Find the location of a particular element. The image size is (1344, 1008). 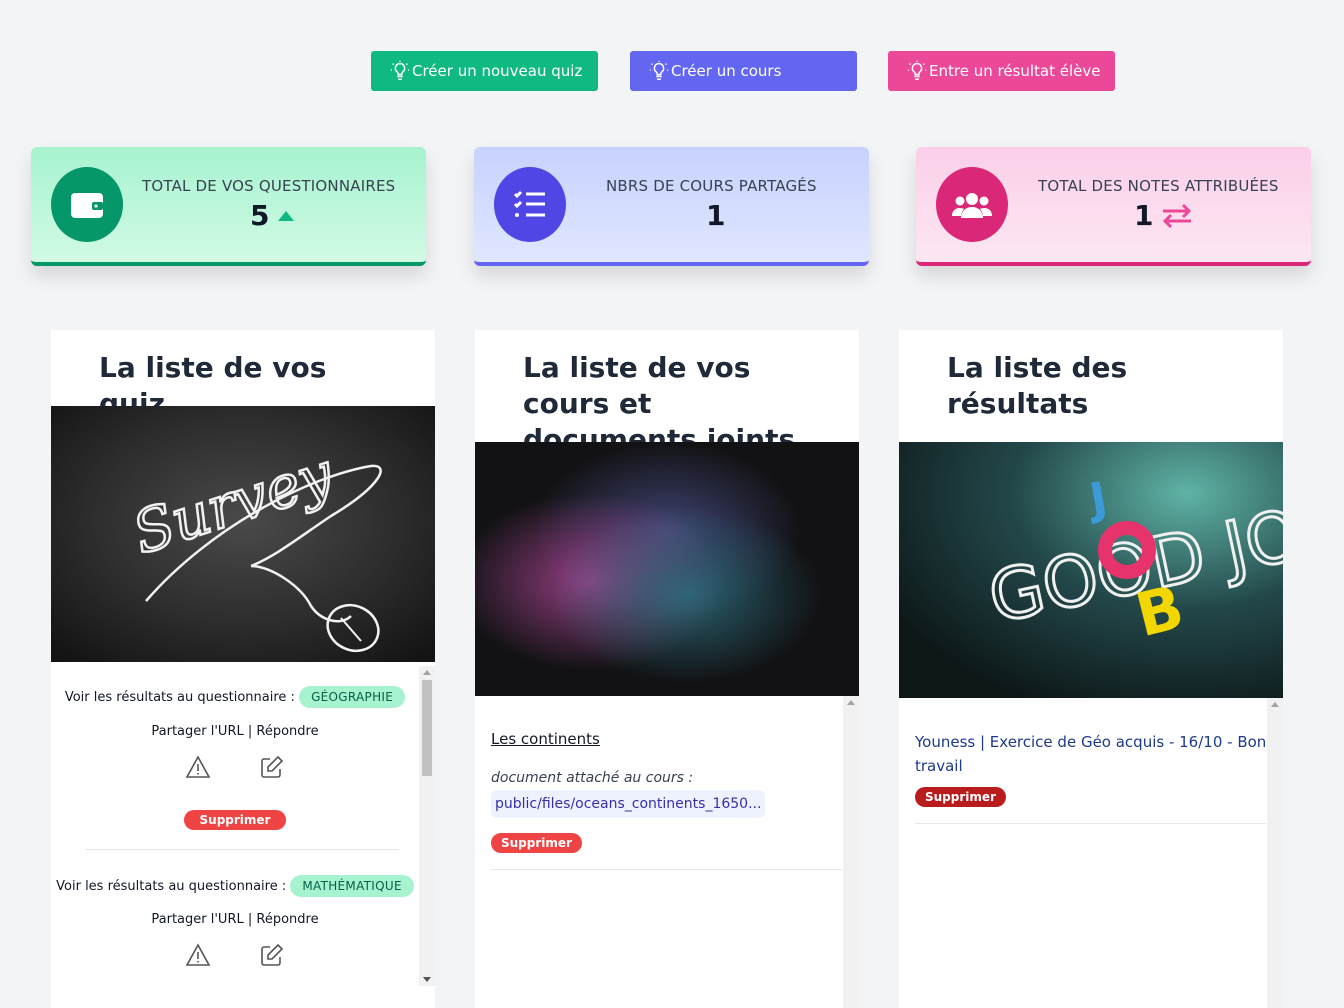

create-course-button: Créer un cours is located at coordinates (743, 71).